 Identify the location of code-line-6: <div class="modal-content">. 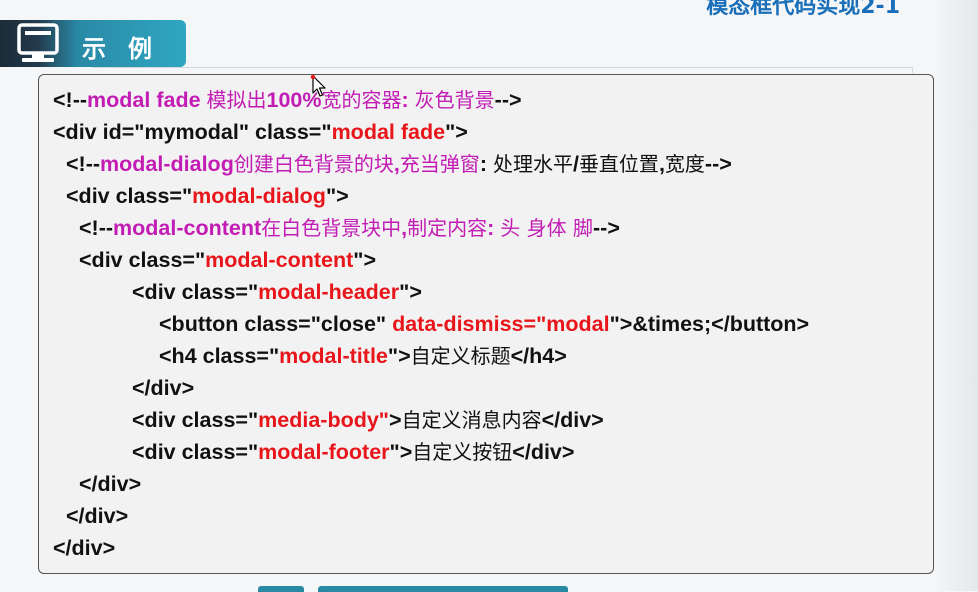
(227, 260).